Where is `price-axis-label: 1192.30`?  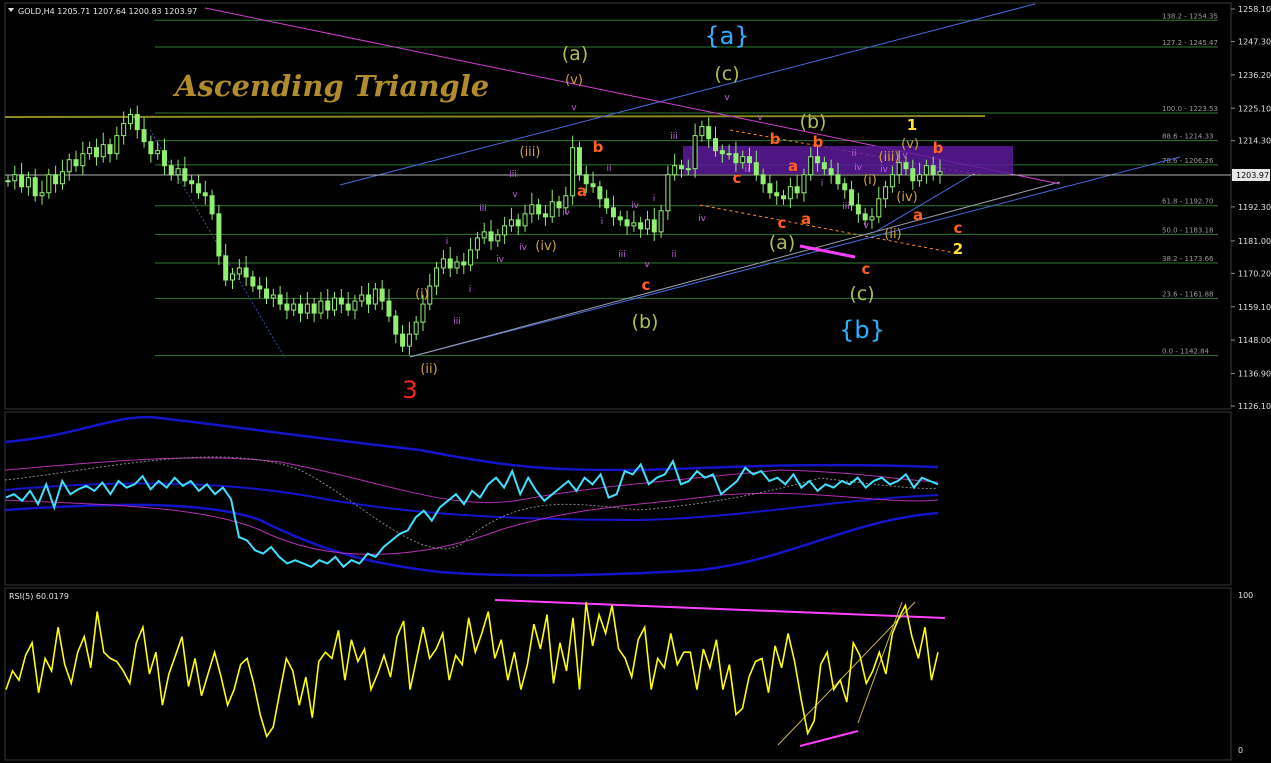
price-axis-label: 1192.30 is located at coordinates (1254, 207).